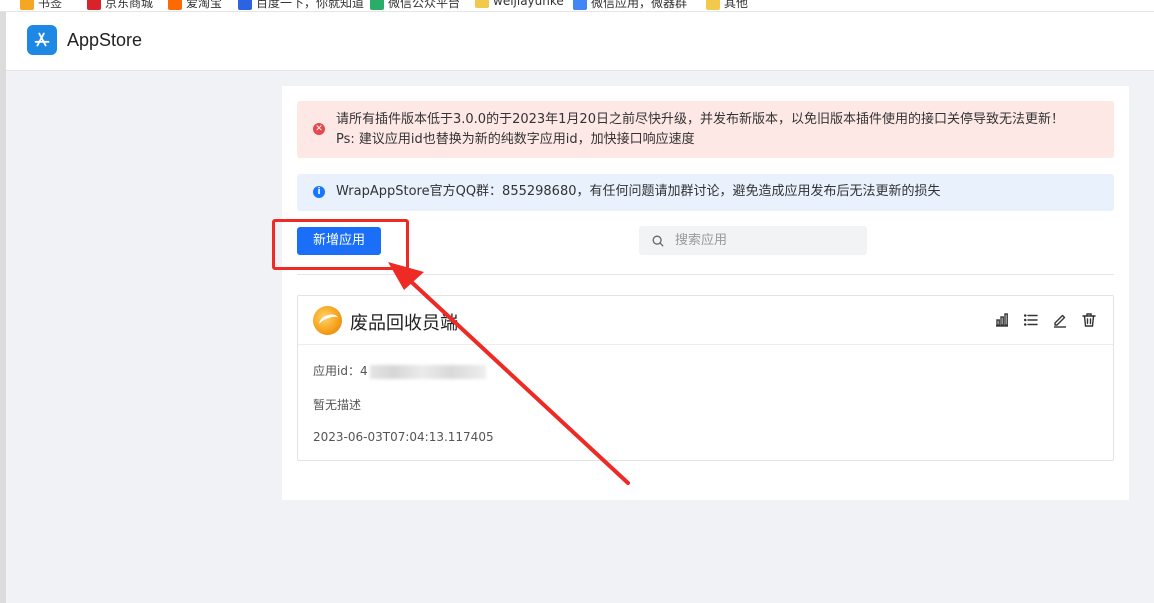 This screenshot has width=1154, height=603. What do you see at coordinates (1045, 320) in the screenshot?
I see `app-actions` at bounding box center [1045, 320].